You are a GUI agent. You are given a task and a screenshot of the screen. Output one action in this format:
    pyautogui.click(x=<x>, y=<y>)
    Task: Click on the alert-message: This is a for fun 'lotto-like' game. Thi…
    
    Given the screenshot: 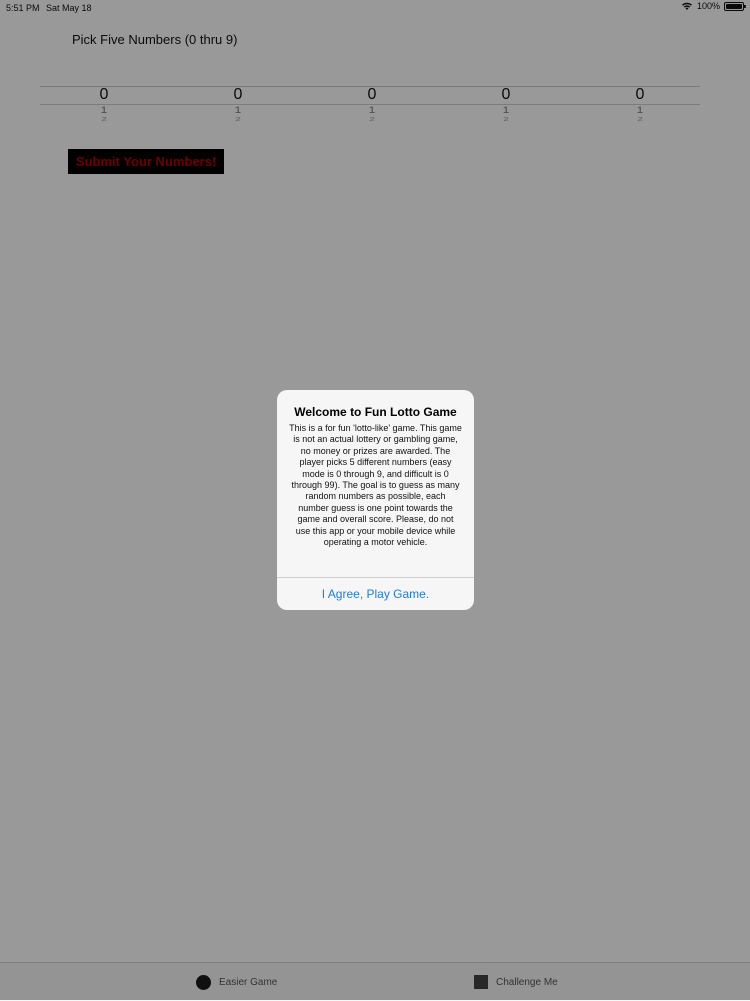 What is the action you would take?
    pyautogui.click(x=375, y=485)
    